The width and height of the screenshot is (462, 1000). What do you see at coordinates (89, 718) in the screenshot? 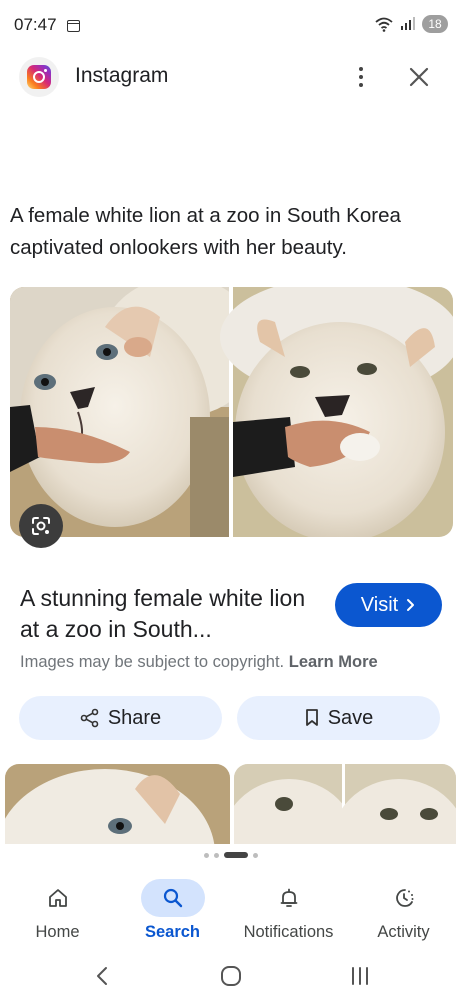
I see `share-icon` at bounding box center [89, 718].